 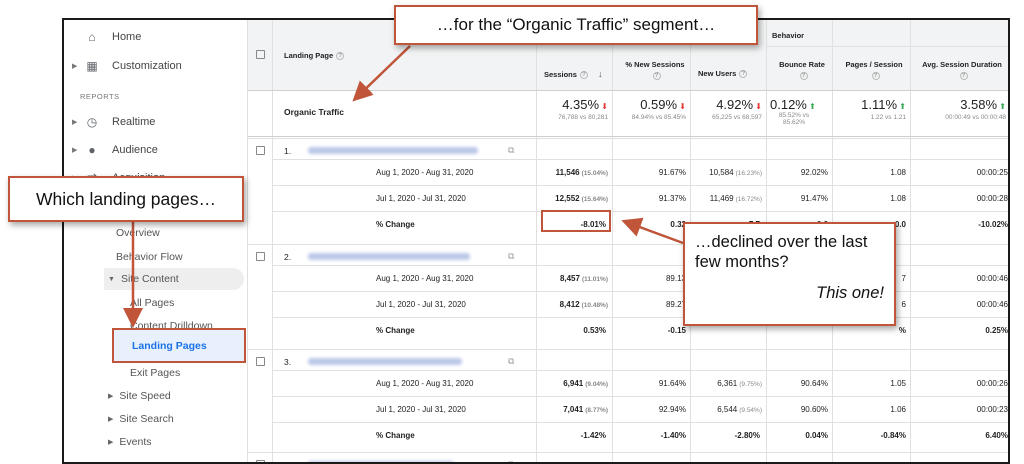 What do you see at coordinates (309, 55) in the screenshot?
I see `col-label: Landing Page` at bounding box center [309, 55].